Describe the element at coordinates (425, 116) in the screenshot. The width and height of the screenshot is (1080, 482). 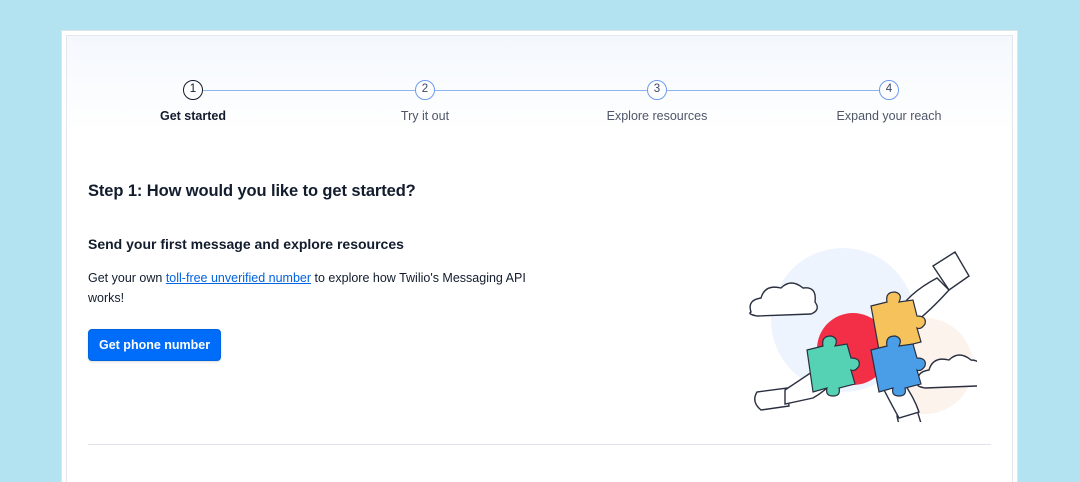
I see `step-label: Try it out` at that location.